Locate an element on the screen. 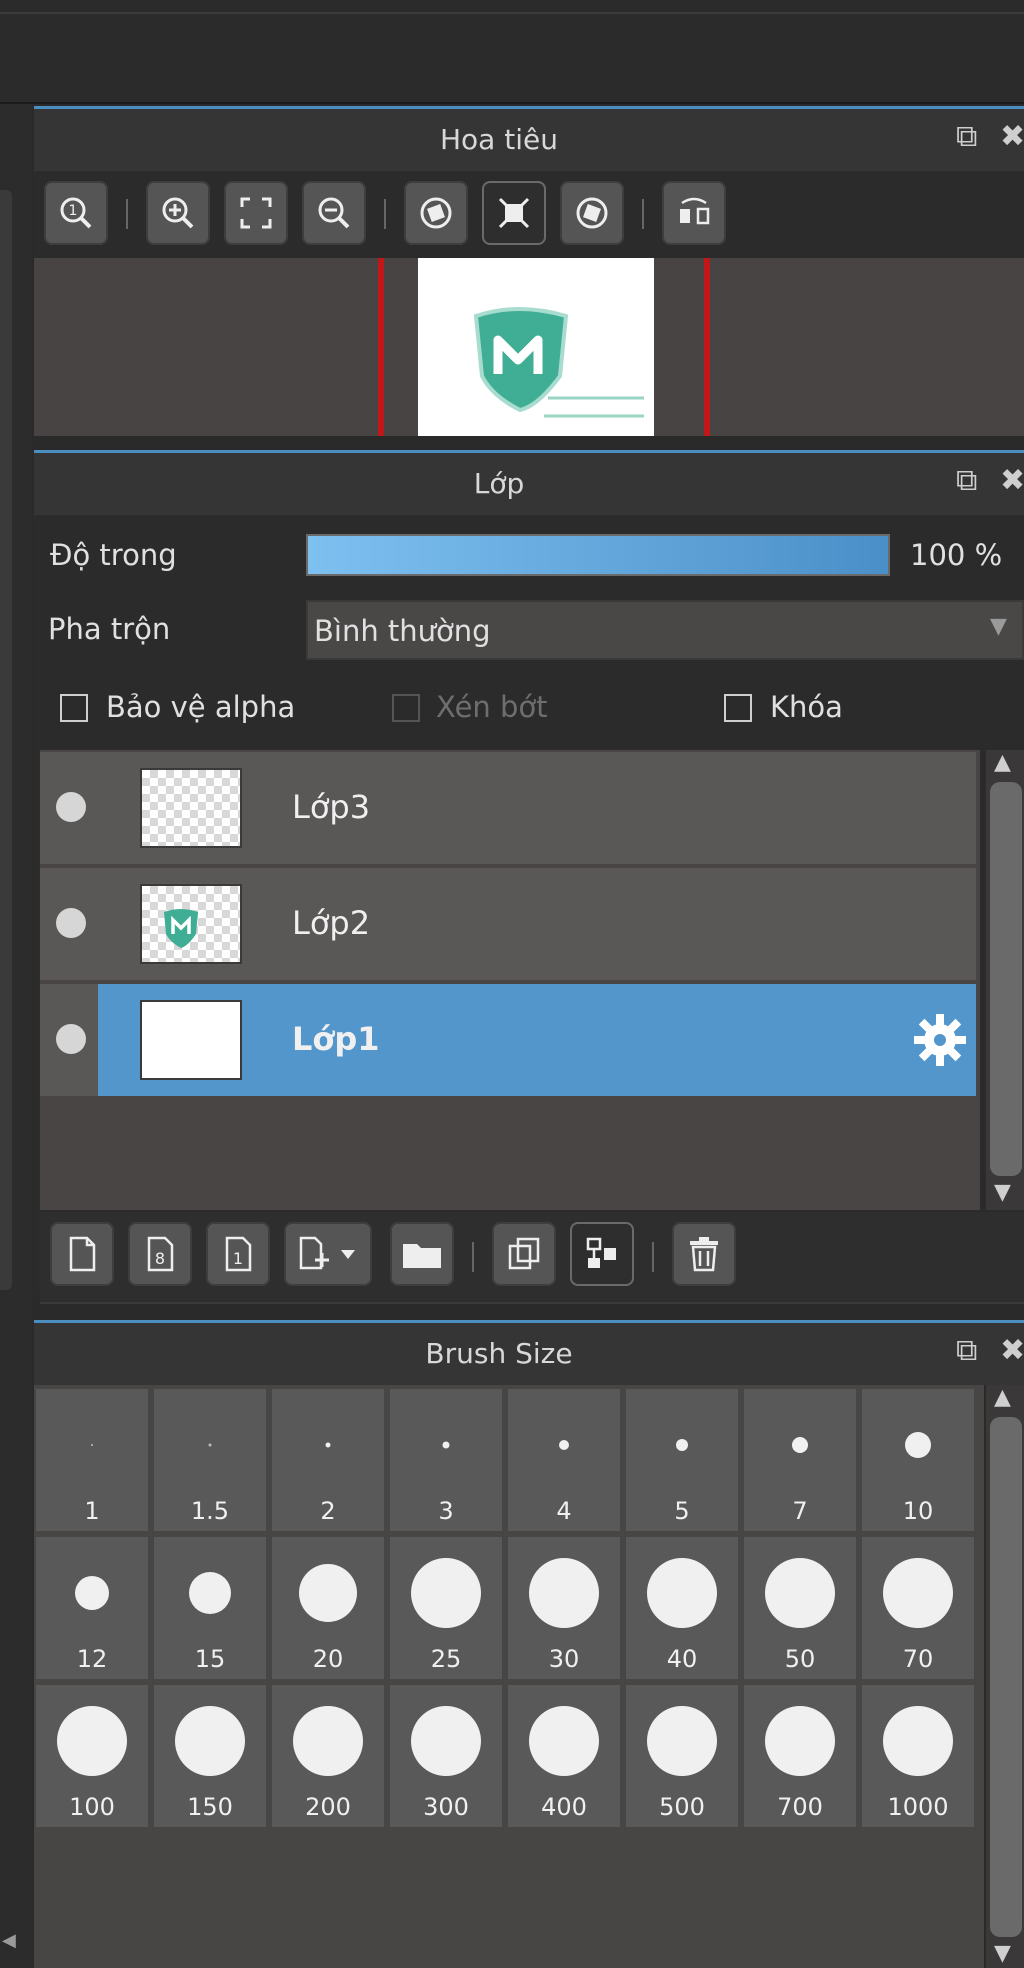  navigator-title-bar: Hoa tiêu ⧉ ✖ is located at coordinates (529, 138).